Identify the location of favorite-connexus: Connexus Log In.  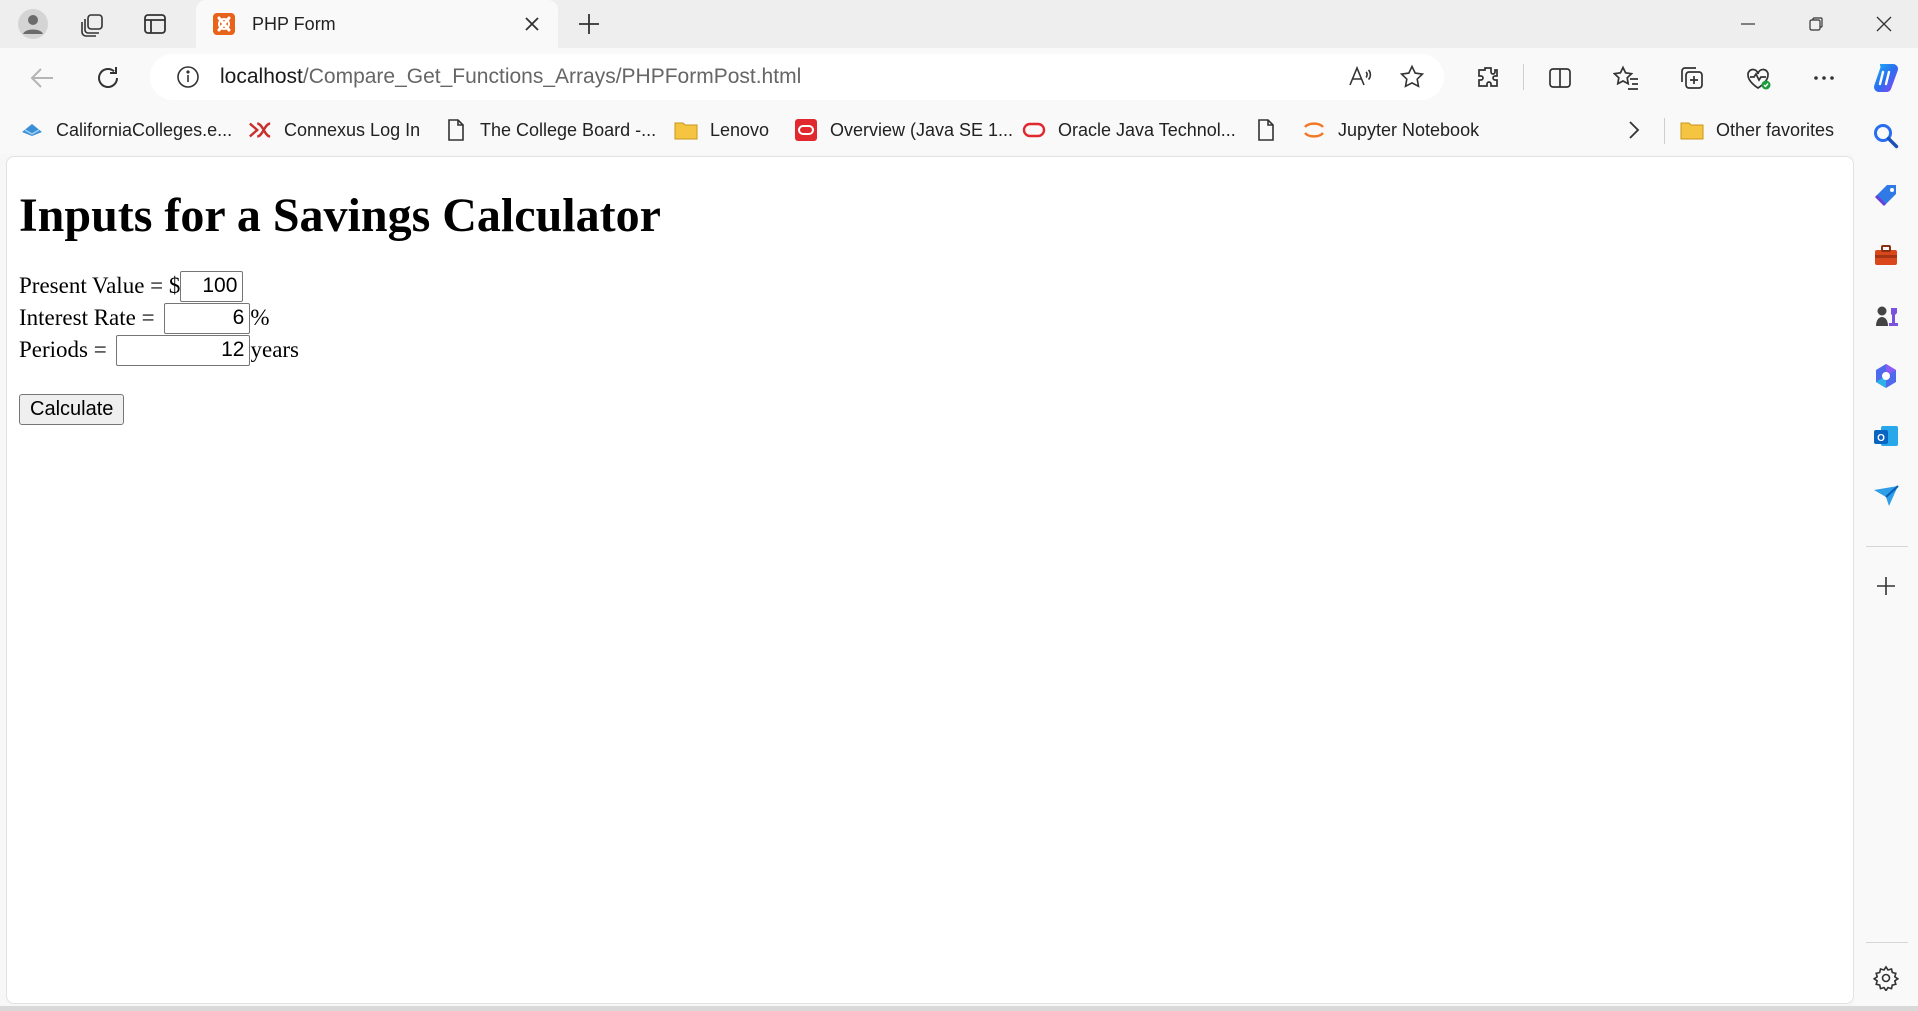
(334, 130).